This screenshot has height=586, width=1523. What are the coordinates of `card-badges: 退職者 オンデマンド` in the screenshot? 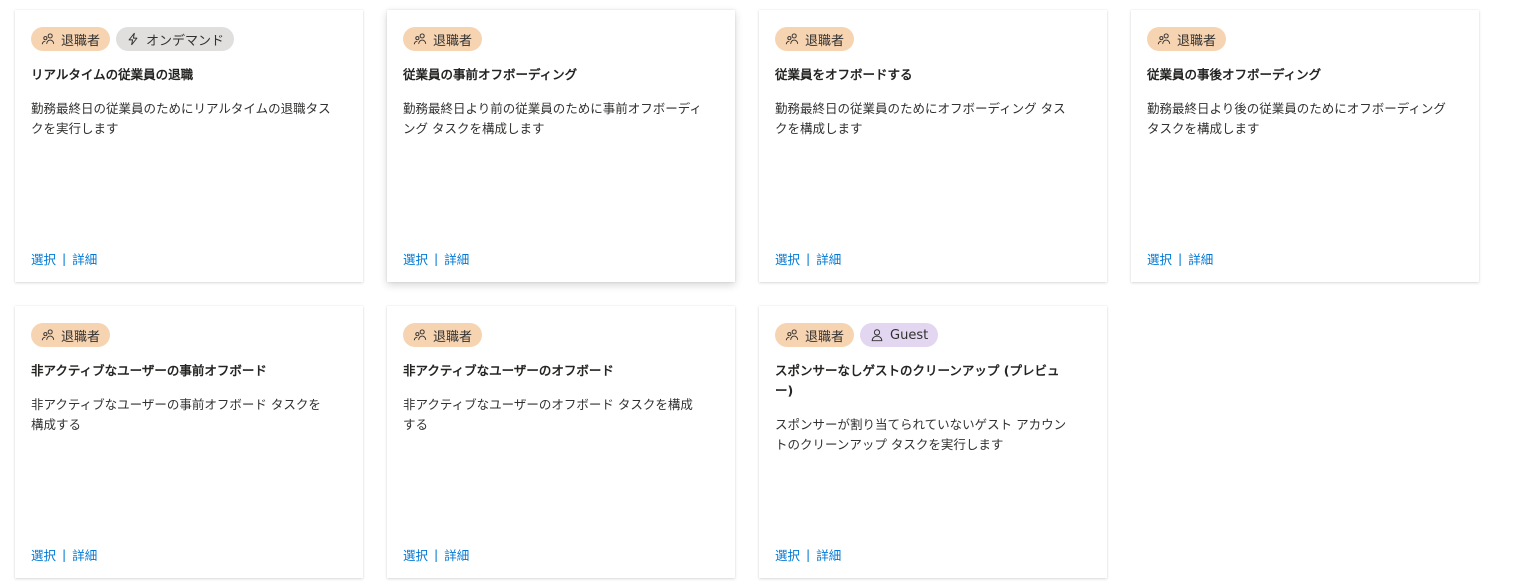 It's located at (189, 39).